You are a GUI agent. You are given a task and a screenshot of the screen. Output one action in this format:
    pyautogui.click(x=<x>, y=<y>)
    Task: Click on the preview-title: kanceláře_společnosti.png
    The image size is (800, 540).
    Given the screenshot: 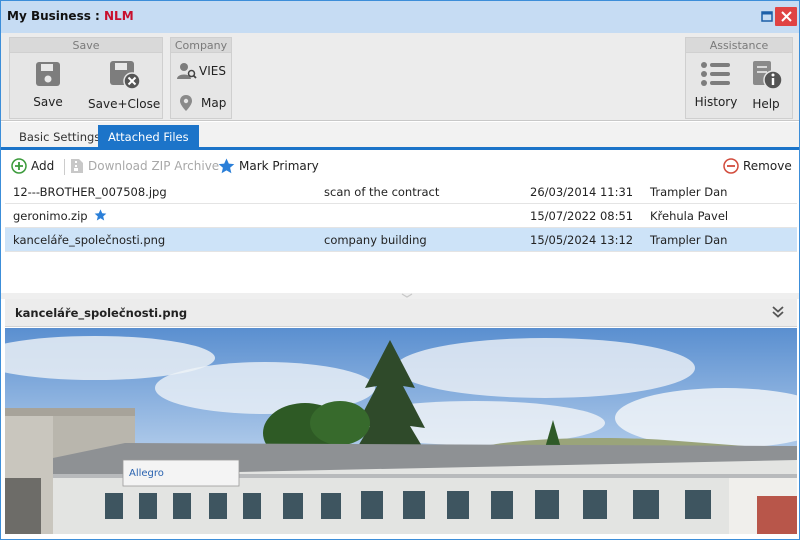 What is the action you would take?
    pyautogui.click(x=101, y=313)
    